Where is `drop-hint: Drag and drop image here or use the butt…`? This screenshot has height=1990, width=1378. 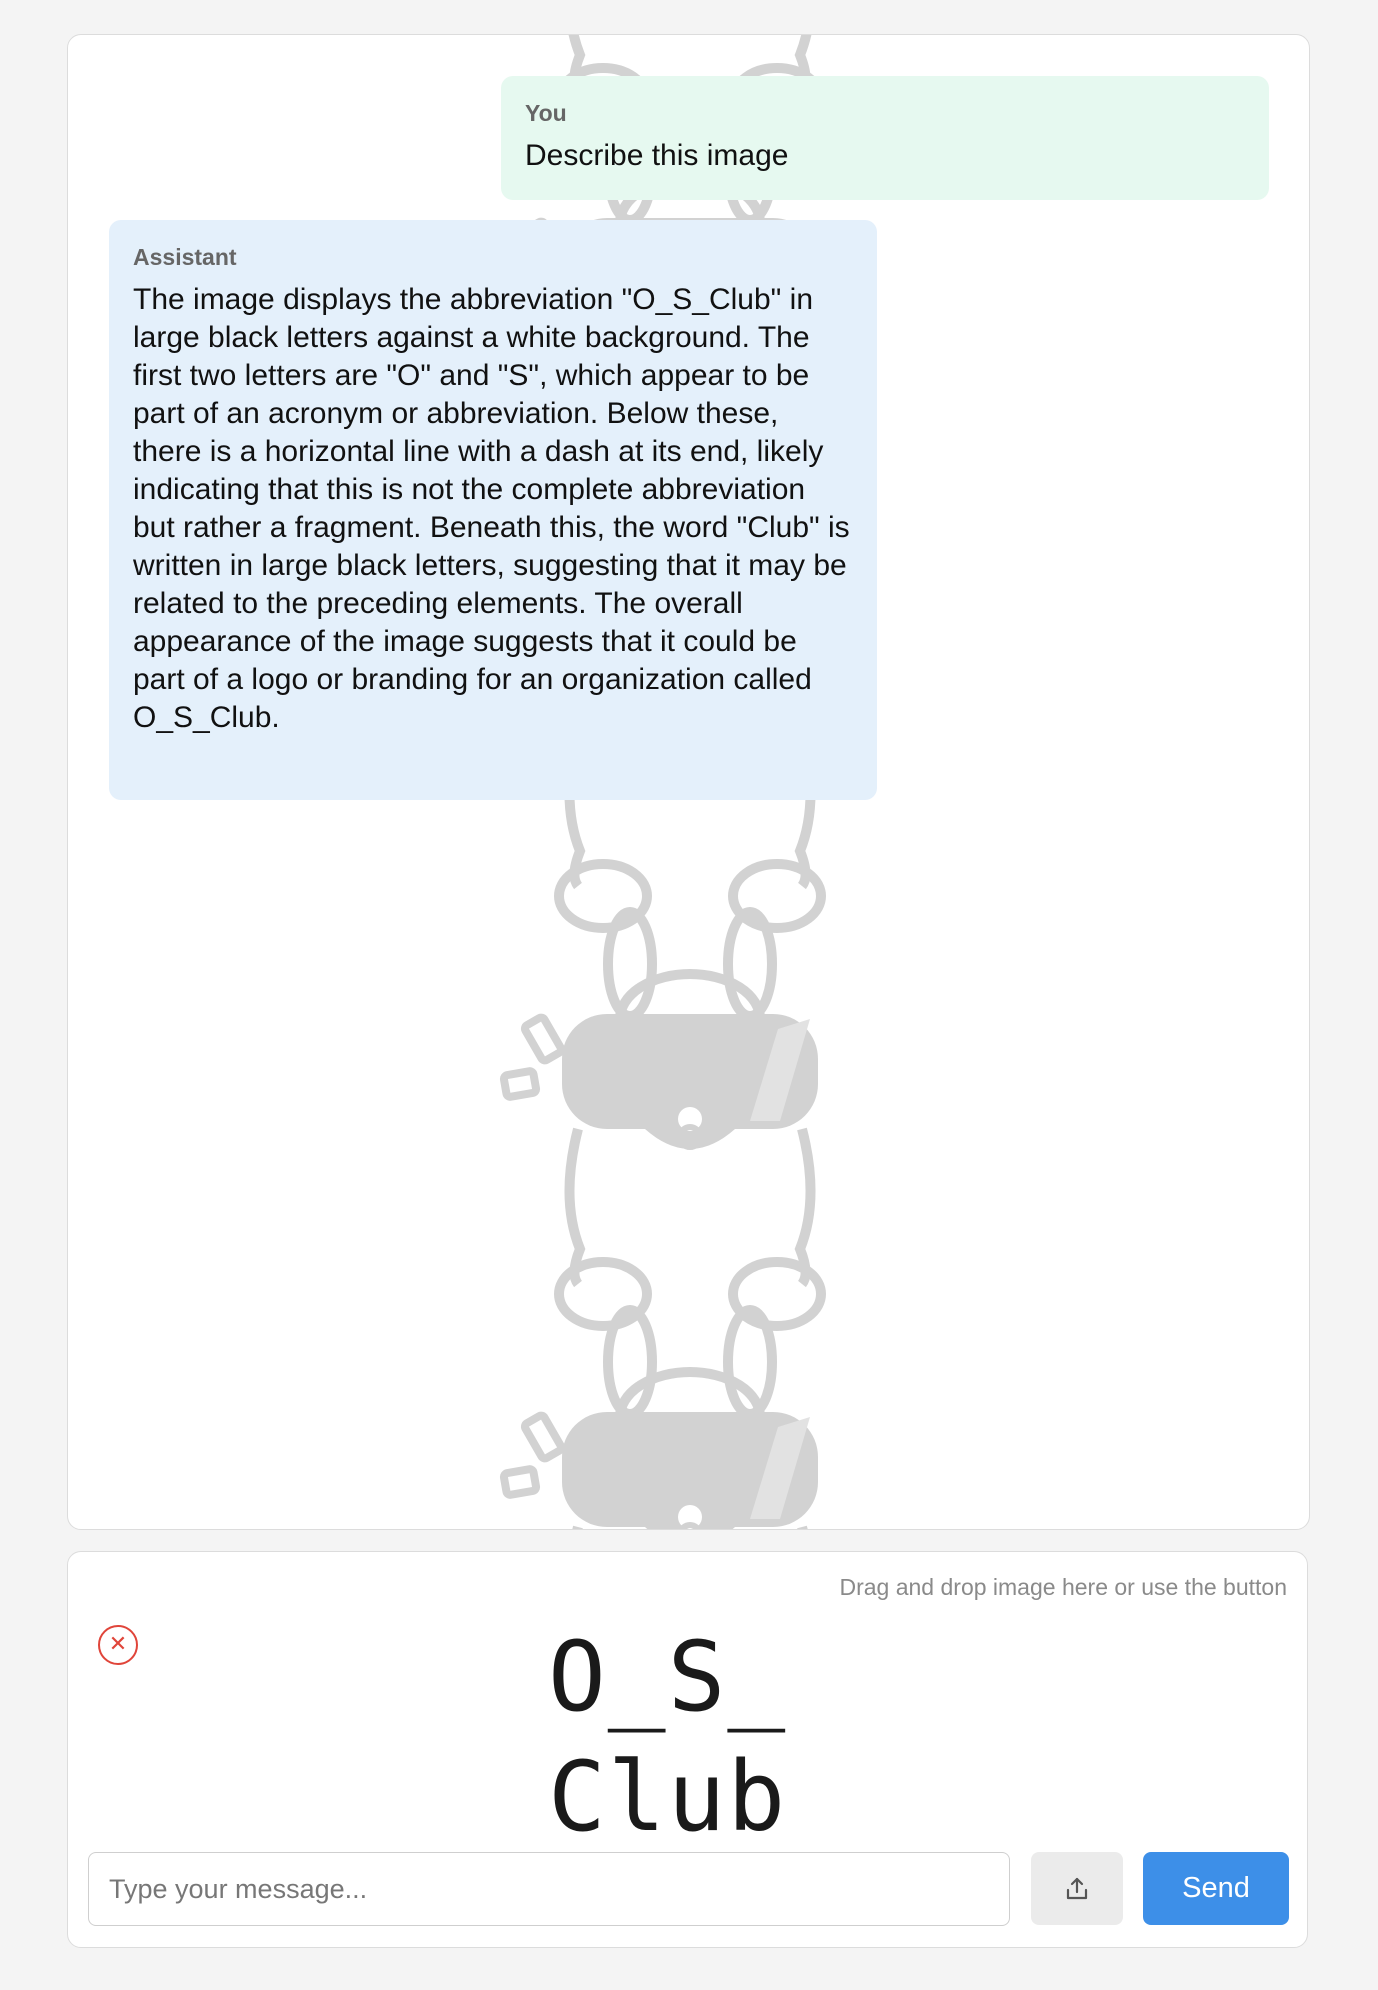
drop-hint: Drag and drop image here or use the butt… is located at coordinates (1063, 1587).